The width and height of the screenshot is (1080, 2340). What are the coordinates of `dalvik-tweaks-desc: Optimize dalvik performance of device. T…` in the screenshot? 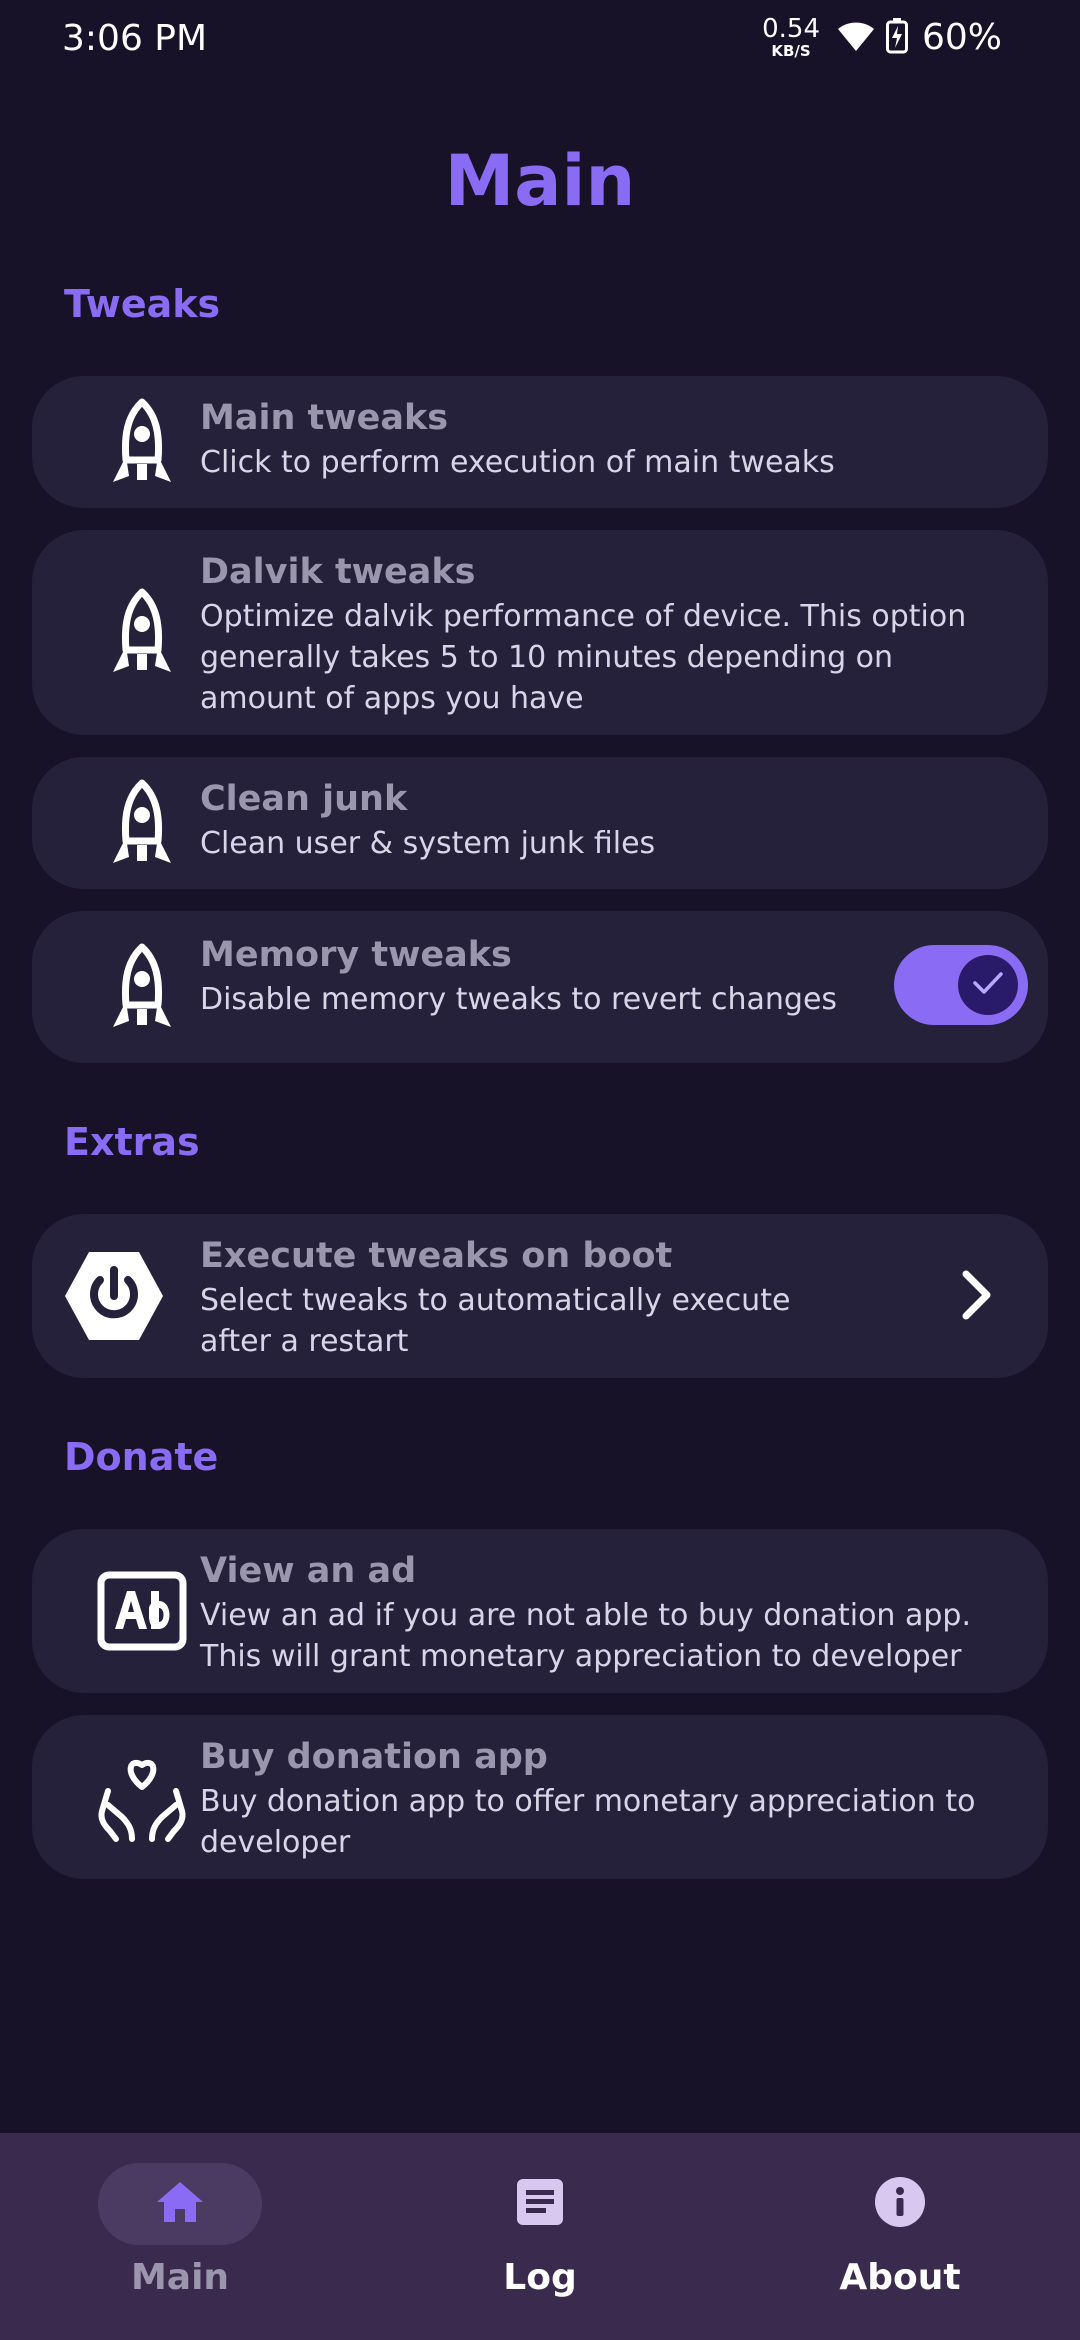 It's located at (583, 657).